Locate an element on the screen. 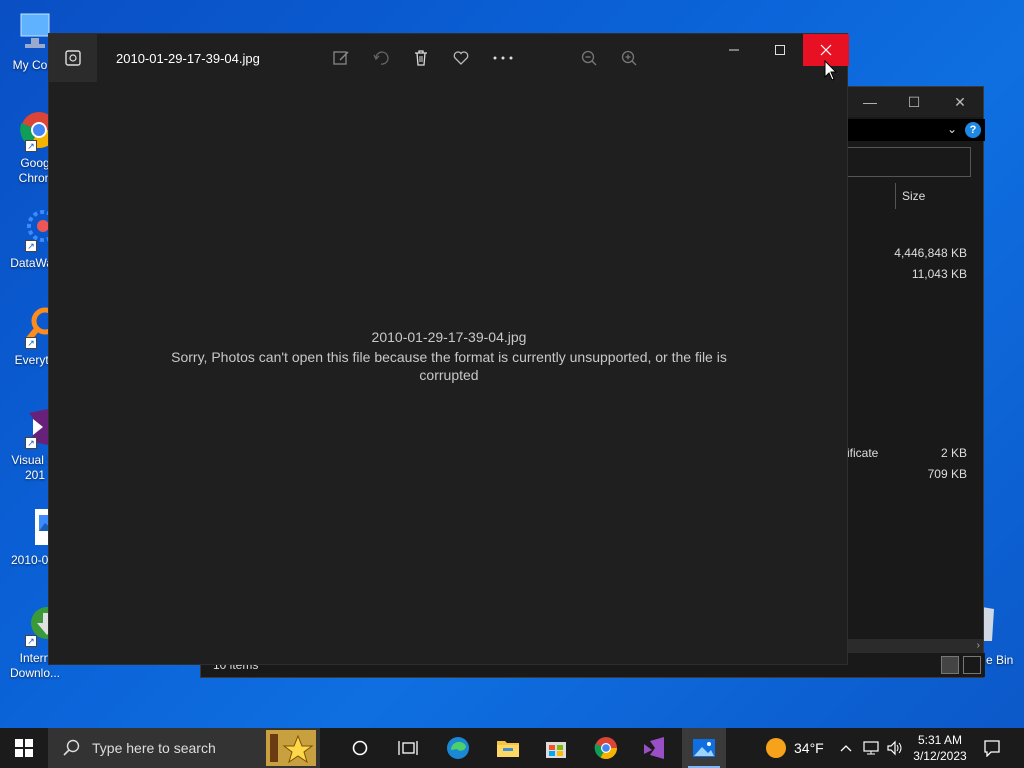  network-button is located at coordinates (871, 748).